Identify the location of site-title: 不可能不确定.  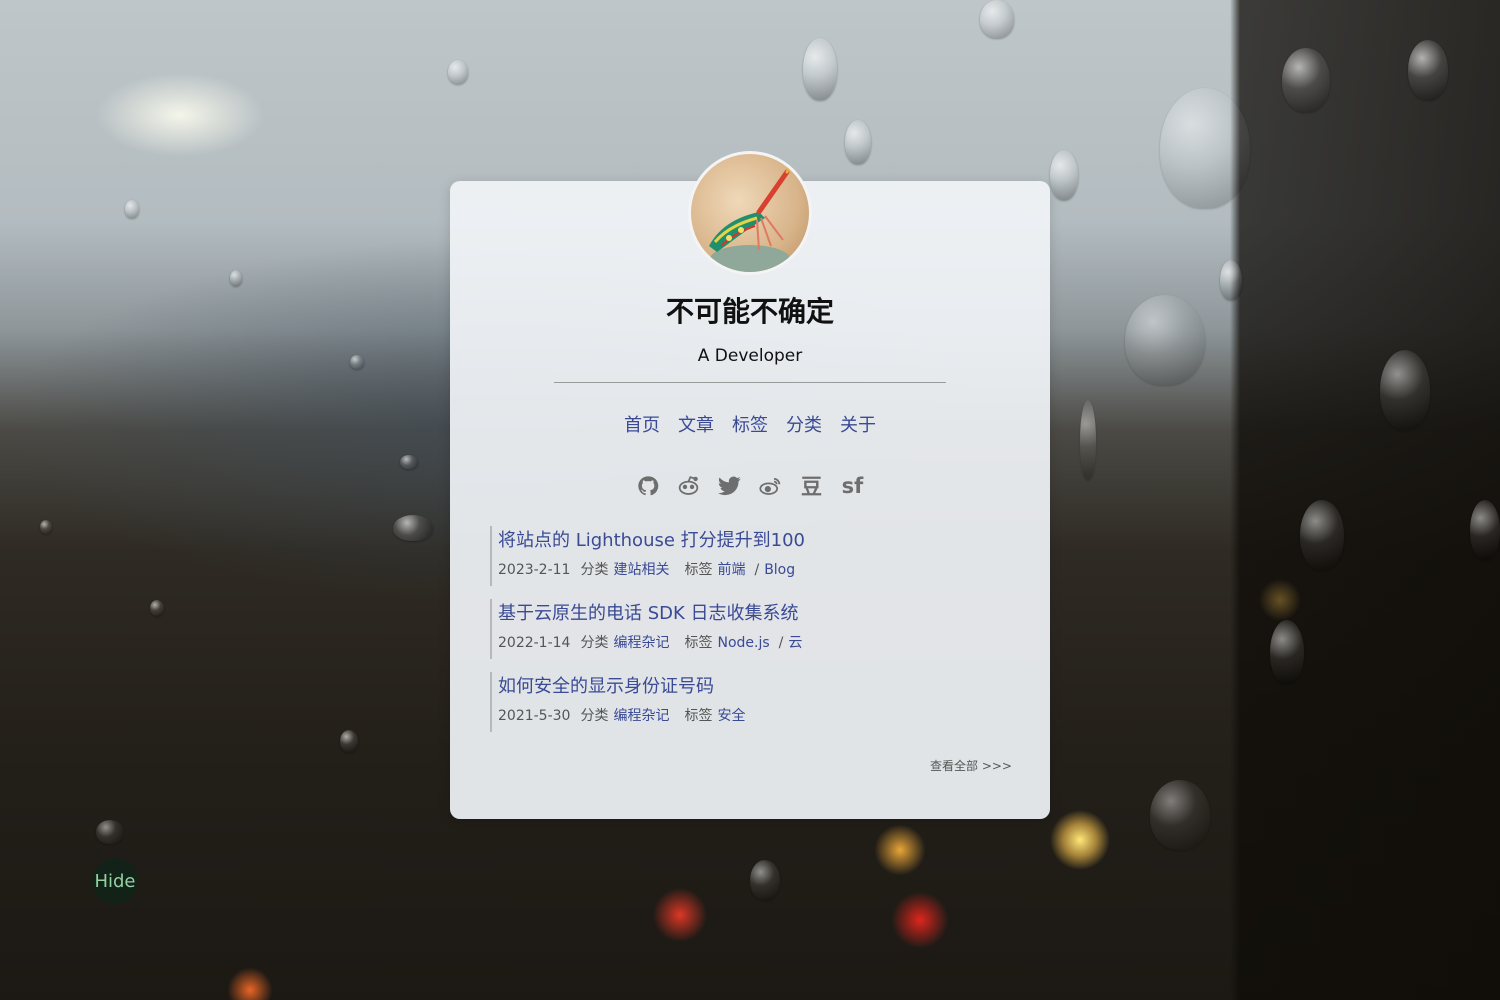
(749, 311).